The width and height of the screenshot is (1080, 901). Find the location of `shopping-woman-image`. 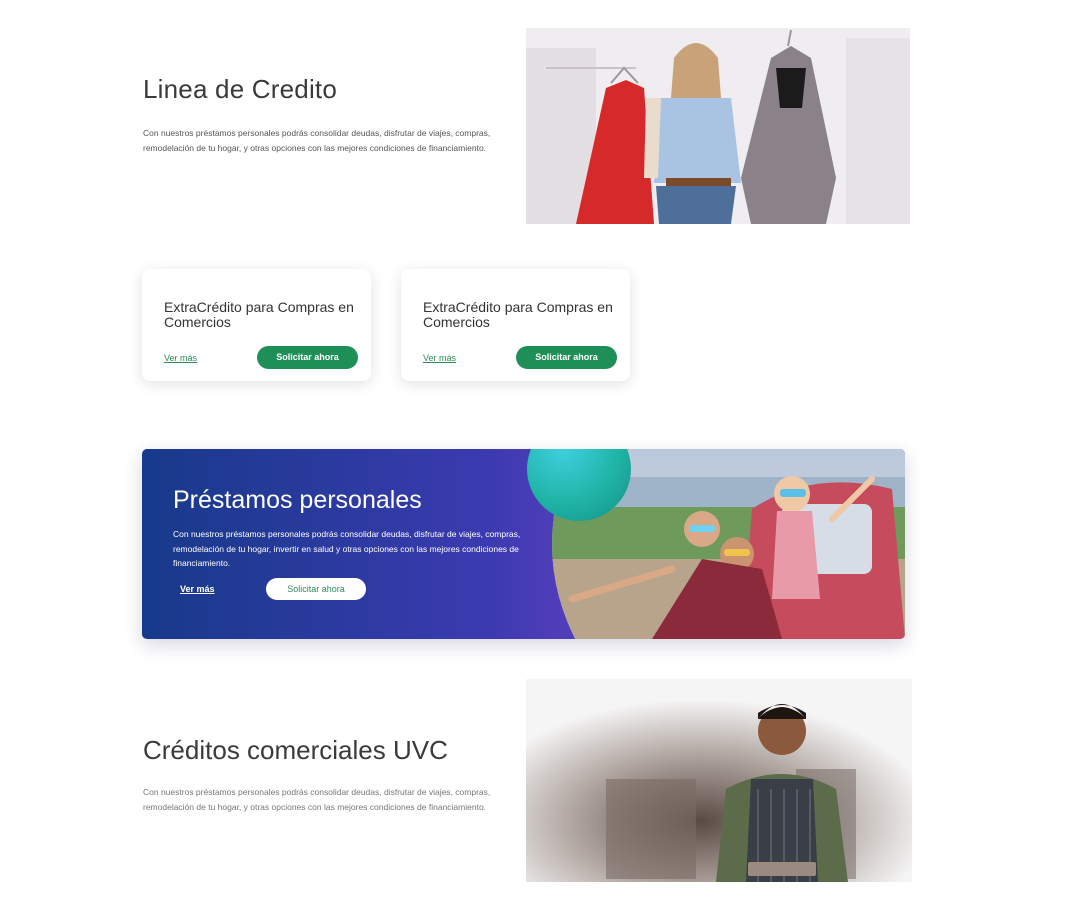

shopping-woman-image is located at coordinates (718, 126).